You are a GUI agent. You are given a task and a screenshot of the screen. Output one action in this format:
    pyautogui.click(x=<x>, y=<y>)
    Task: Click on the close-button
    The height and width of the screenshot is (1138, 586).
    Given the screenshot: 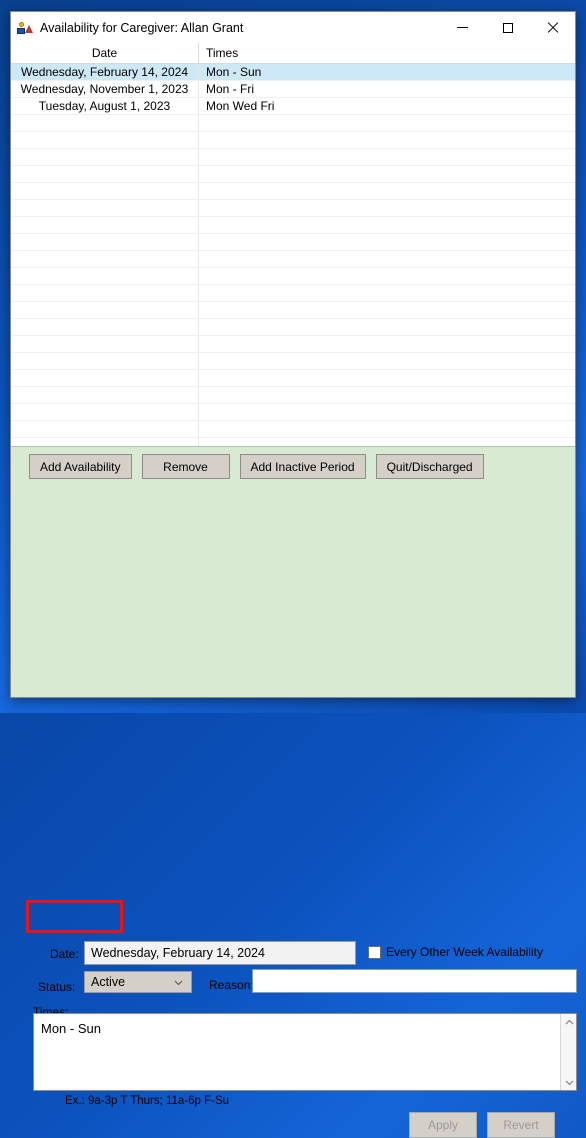 What is the action you would take?
    pyautogui.click(x=552, y=27)
    